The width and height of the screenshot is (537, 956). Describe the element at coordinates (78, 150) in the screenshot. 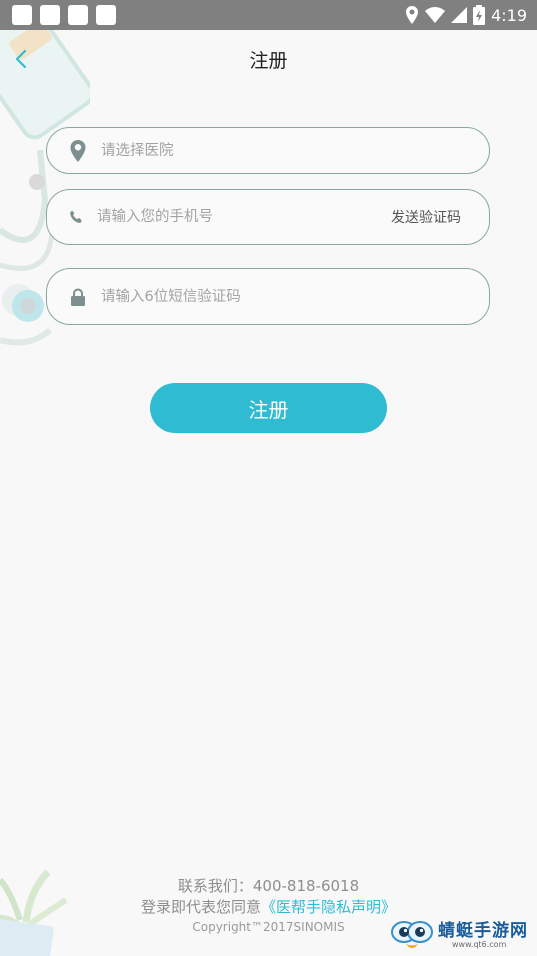

I see `location-pin-icon` at that location.